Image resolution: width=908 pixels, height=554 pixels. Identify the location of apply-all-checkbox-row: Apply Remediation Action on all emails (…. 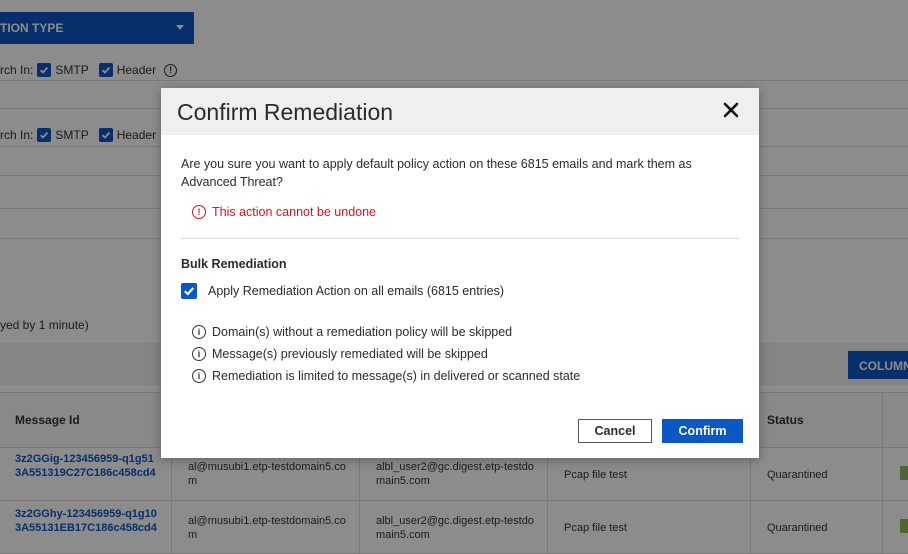
(342, 291).